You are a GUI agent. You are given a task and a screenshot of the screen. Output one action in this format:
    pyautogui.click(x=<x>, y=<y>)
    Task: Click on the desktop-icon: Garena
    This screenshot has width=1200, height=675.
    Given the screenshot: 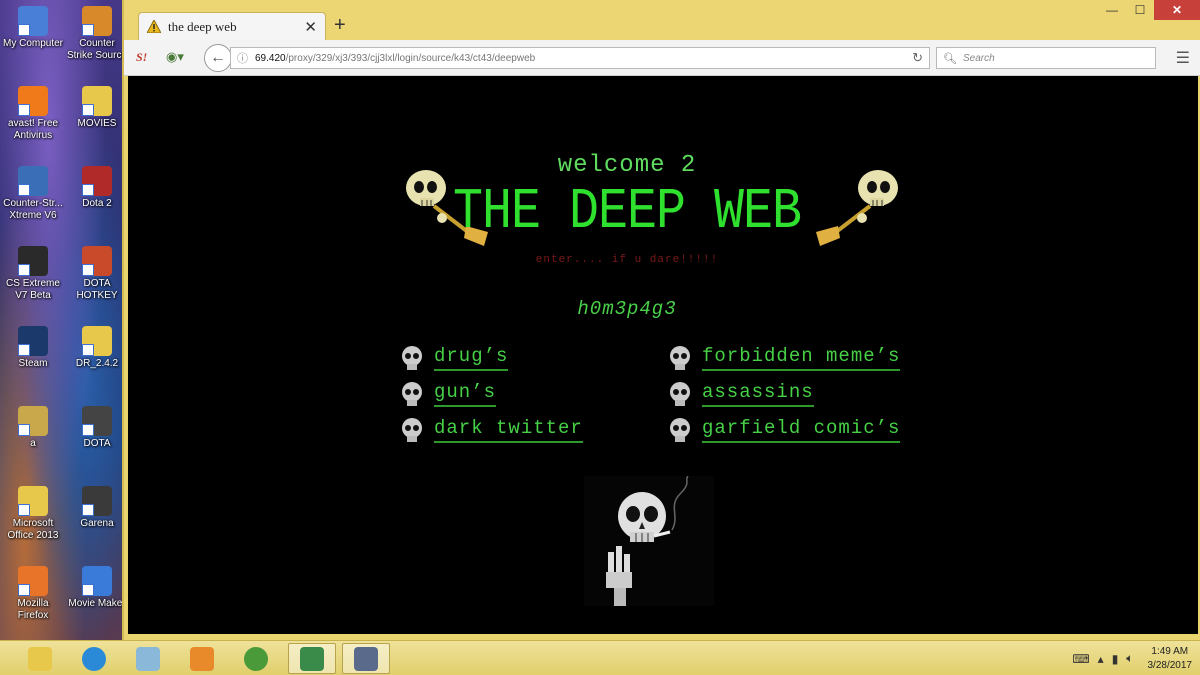 What is the action you would take?
    pyautogui.click(x=97, y=508)
    